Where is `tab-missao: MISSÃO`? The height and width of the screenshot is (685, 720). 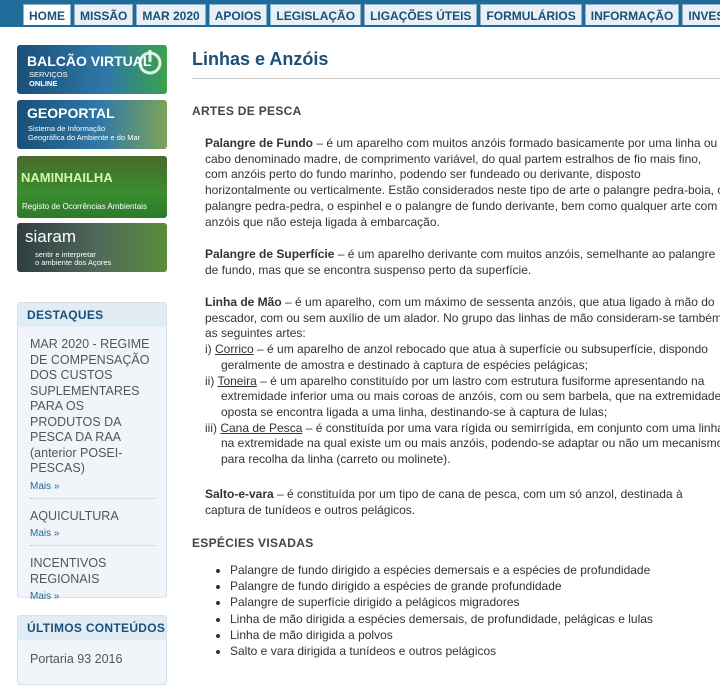 tab-missao: MISSÃO is located at coordinates (104, 14).